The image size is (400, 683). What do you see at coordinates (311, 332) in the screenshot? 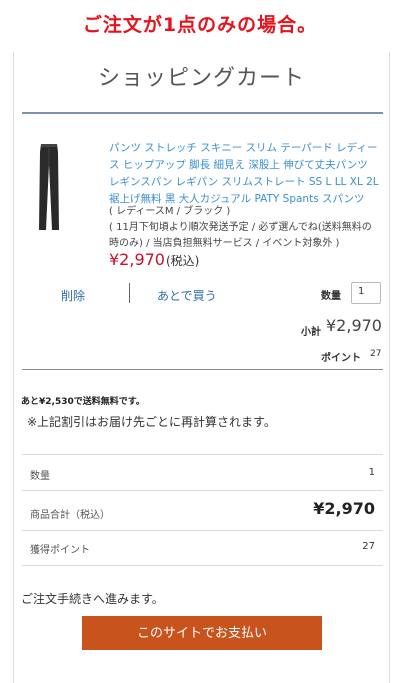
I see `subtotal-label: 小計` at bounding box center [311, 332].